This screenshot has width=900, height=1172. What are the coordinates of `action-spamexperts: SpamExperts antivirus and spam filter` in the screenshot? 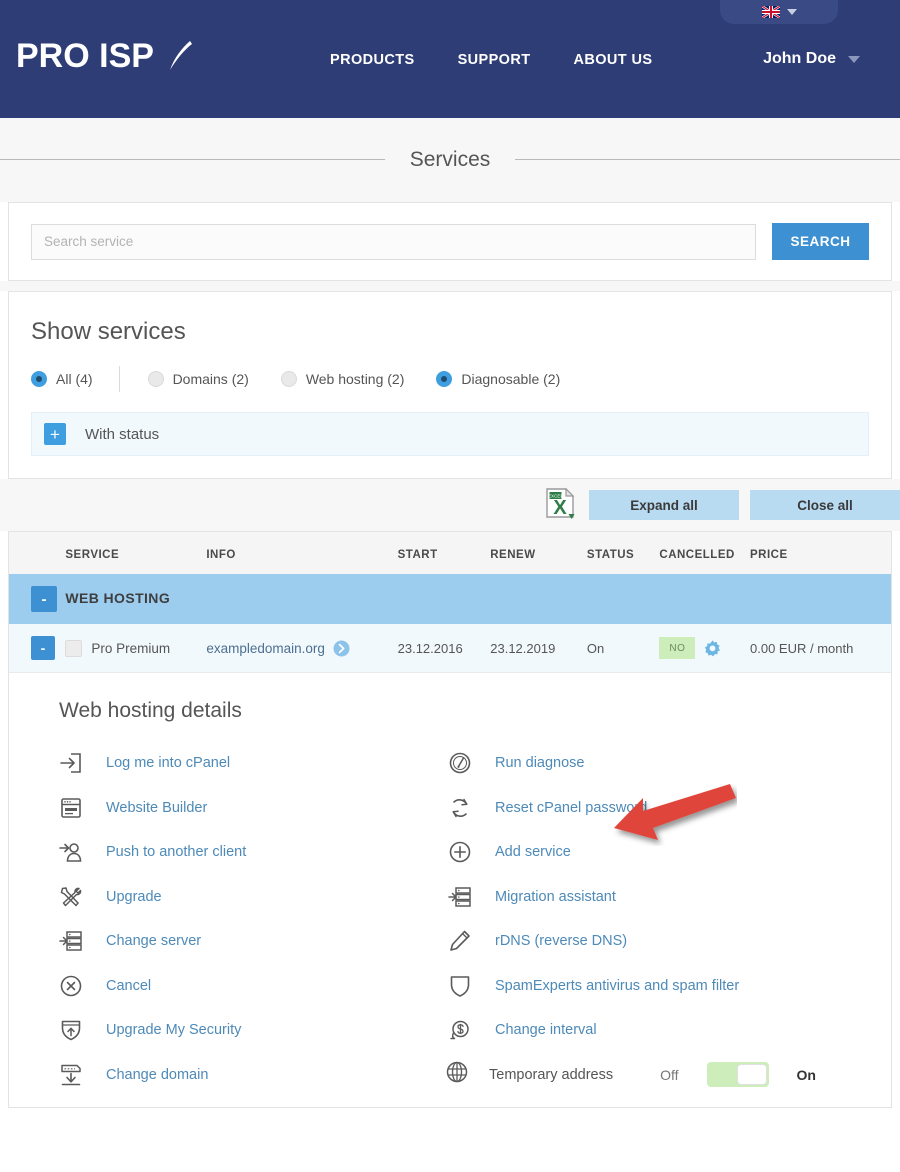 It's located at (651, 986).